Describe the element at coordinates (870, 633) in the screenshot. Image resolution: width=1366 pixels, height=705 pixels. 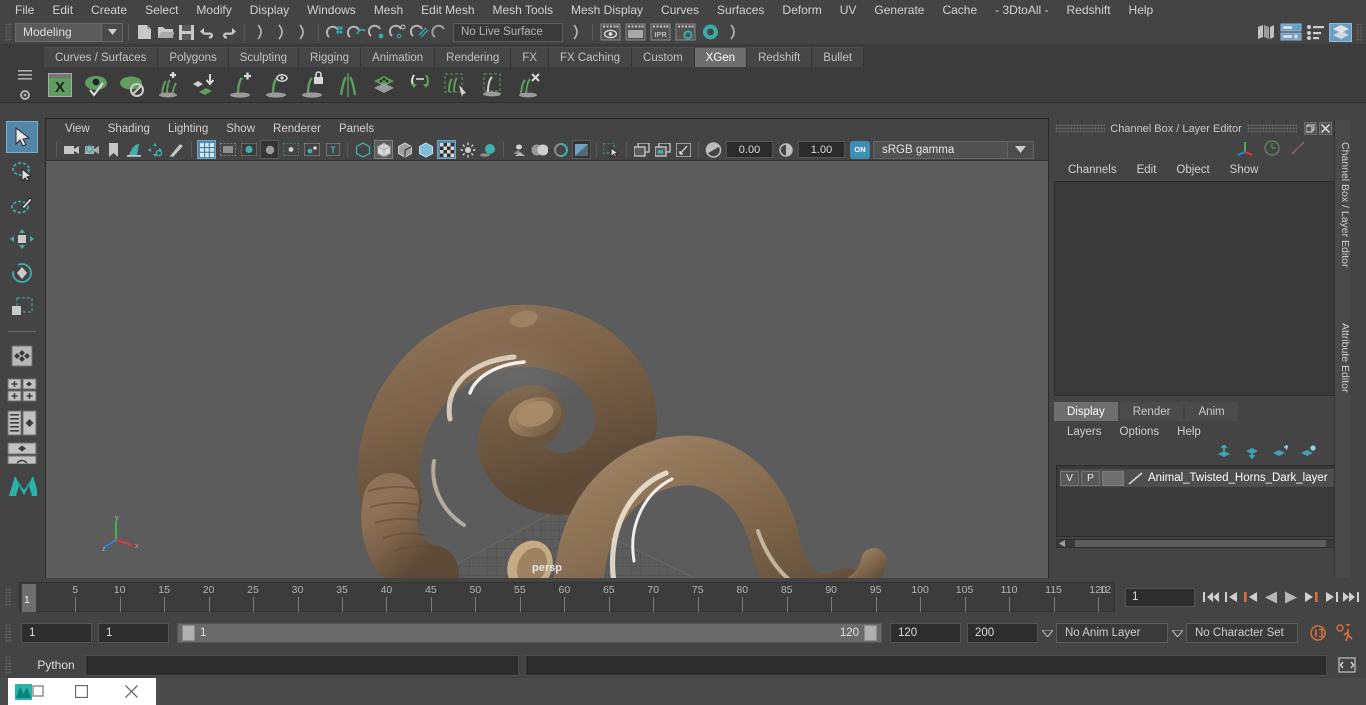
I see `range-slider-right-handle` at that location.